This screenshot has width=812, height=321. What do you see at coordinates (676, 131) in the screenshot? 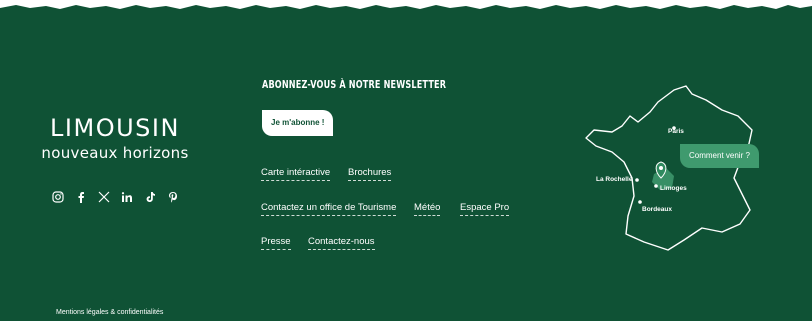
I see `city-label-paris: Paris` at bounding box center [676, 131].